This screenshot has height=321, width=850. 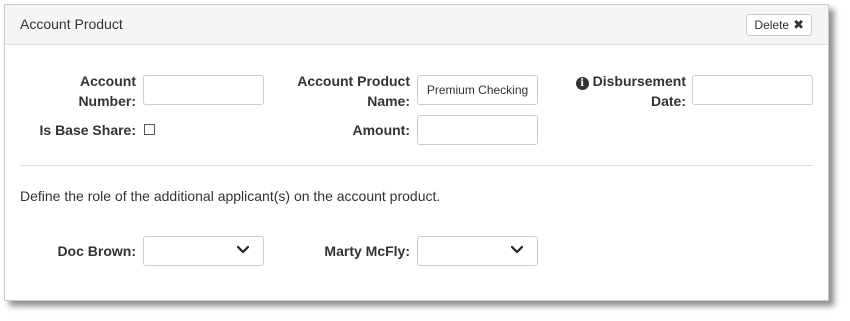 I want to click on delete-button: Delete ✖, so click(x=779, y=25).